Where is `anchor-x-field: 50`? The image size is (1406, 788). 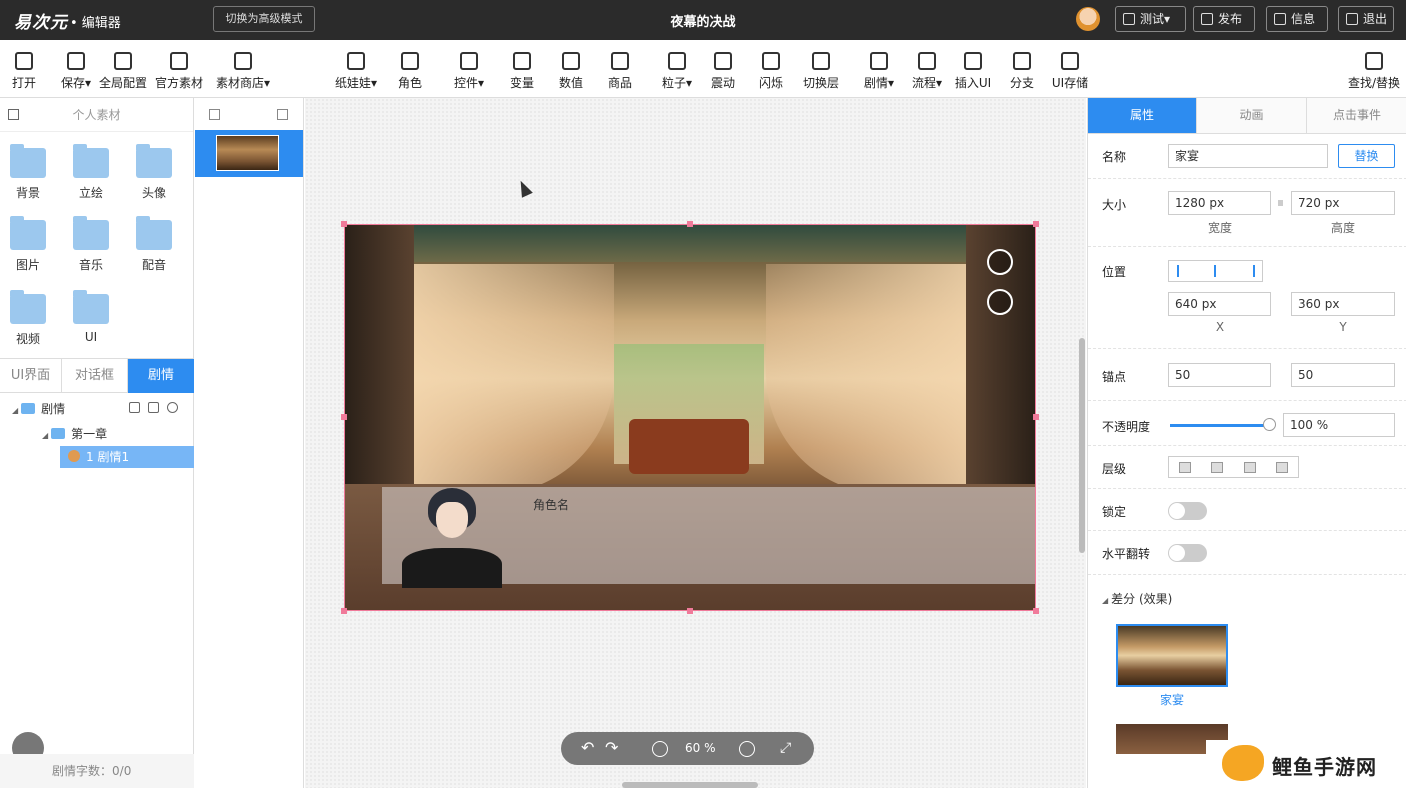 anchor-x-field: 50 is located at coordinates (1219, 375).